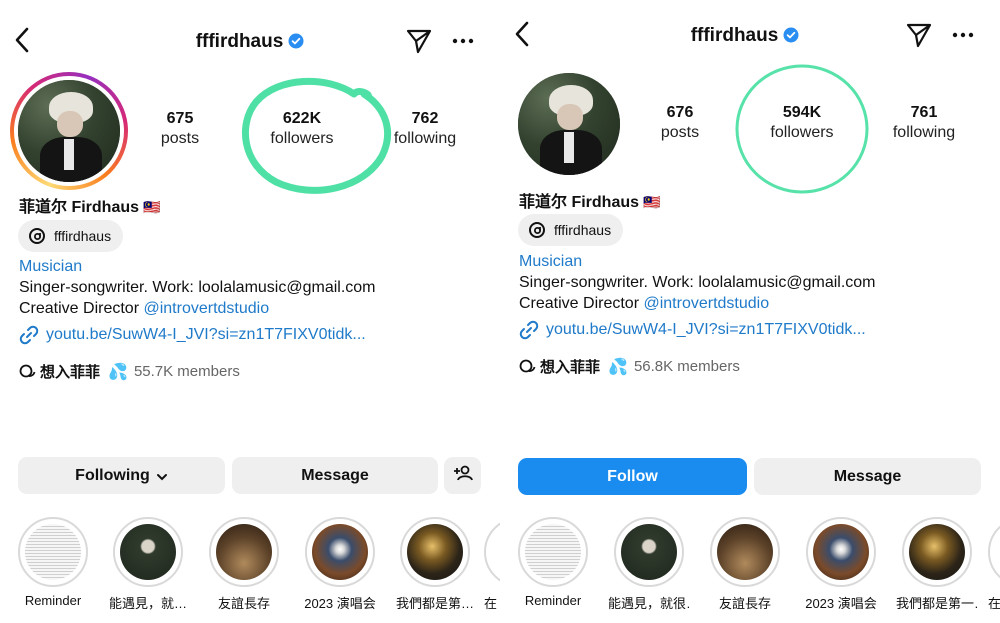  What do you see at coordinates (802, 112) in the screenshot?
I see `followers-count: 594K` at bounding box center [802, 112].